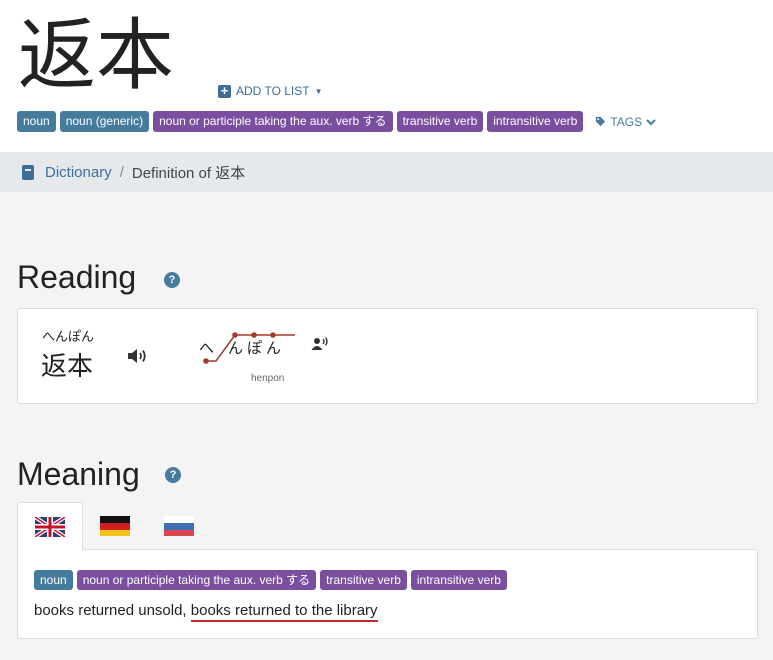 The width and height of the screenshot is (773, 660). I want to click on tags-label: TAGS, so click(626, 121).